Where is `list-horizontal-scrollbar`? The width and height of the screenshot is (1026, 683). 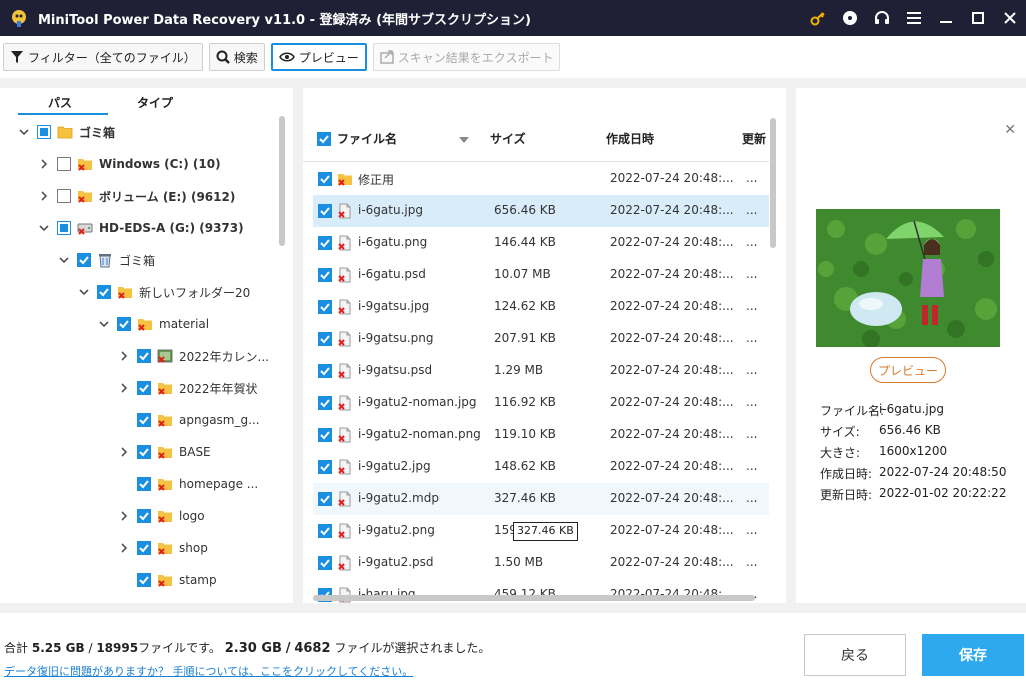 list-horizontal-scrollbar is located at coordinates (534, 598).